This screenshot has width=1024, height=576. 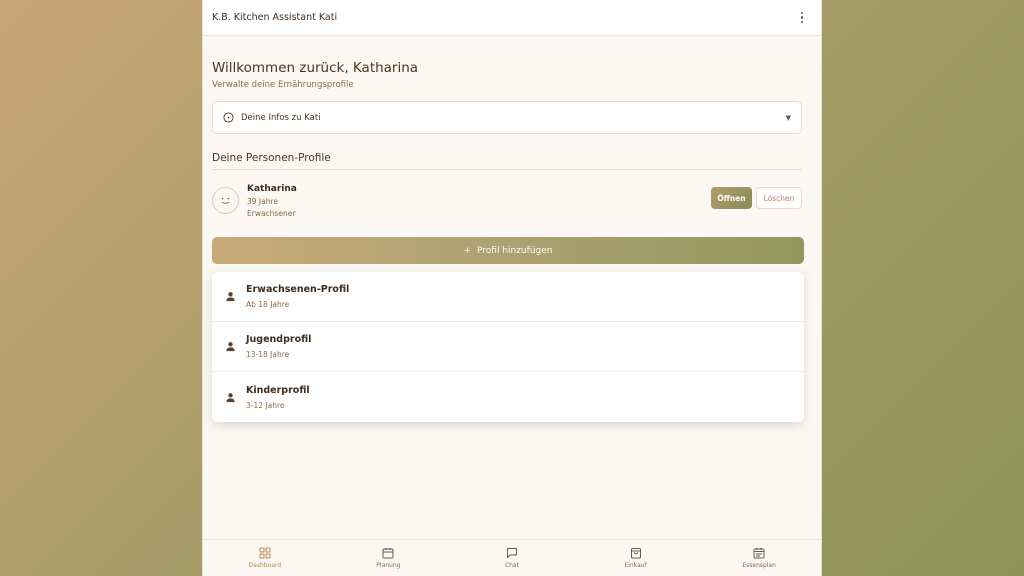 What do you see at coordinates (265, 405) in the screenshot?
I see `menu-item-subtitle: 3-12 Jahre` at bounding box center [265, 405].